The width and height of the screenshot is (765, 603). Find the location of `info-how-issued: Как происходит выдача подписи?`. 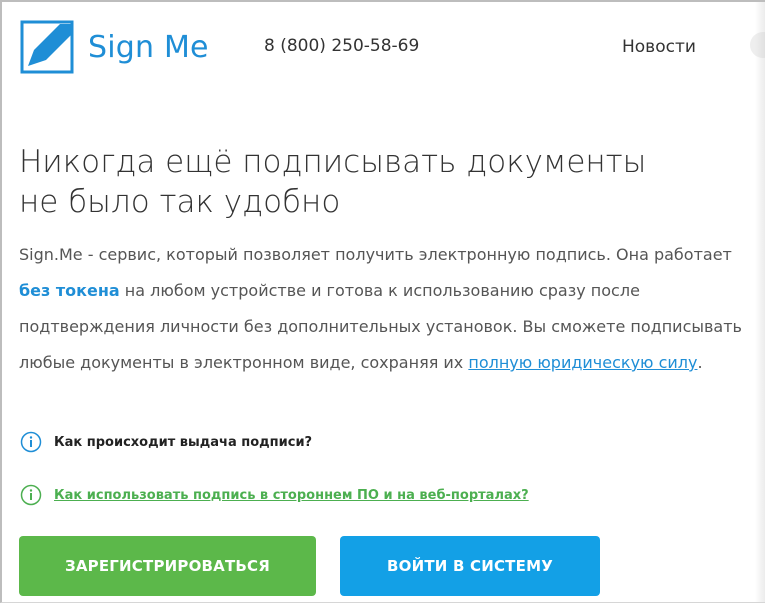

info-how-issued: Как происходит выдача подписи? is located at coordinates (166, 442).